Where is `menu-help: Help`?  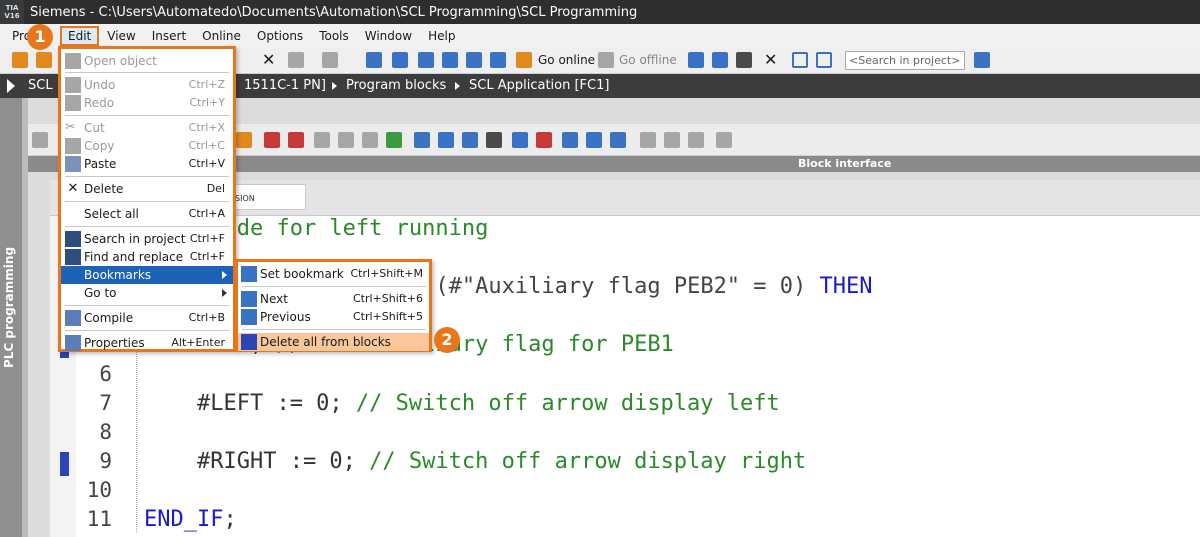
menu-help: Help is located at coordinates (441, 36).